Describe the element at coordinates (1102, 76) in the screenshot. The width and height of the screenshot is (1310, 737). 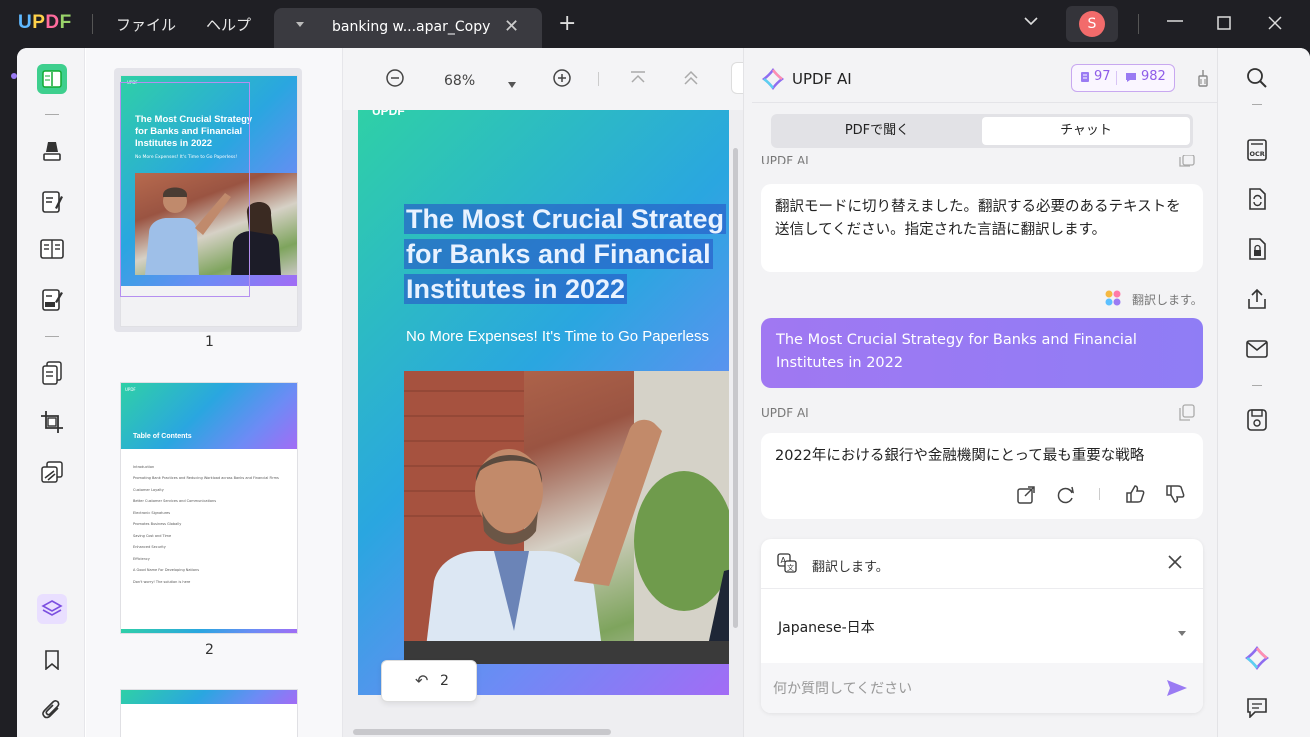
I see `doc-credits-count: 97` at that location.